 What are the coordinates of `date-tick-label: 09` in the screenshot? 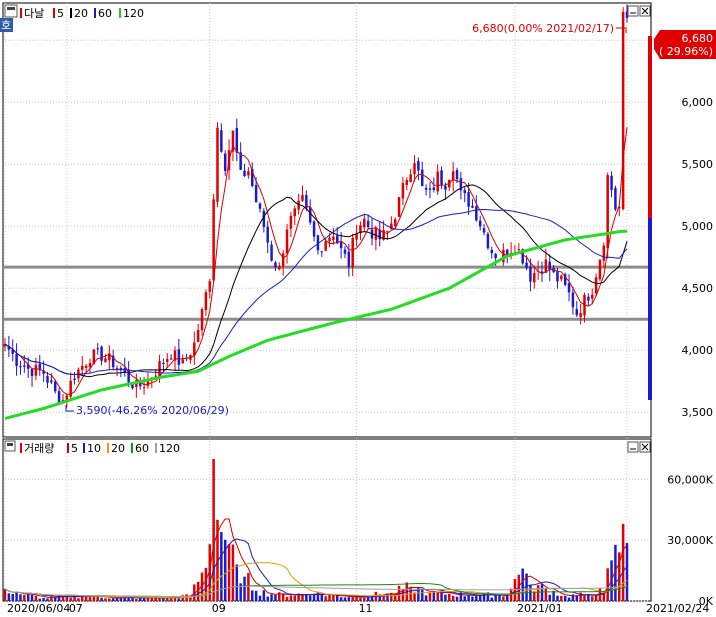 It's located at (219, 608).